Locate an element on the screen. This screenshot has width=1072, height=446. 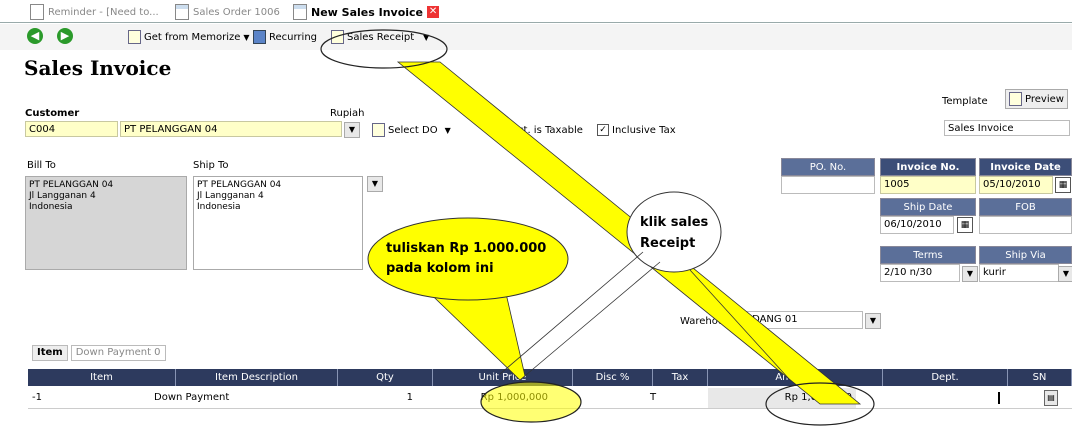
annotation-click-note: klik sales Receipt is located at coordinates (674, 233).